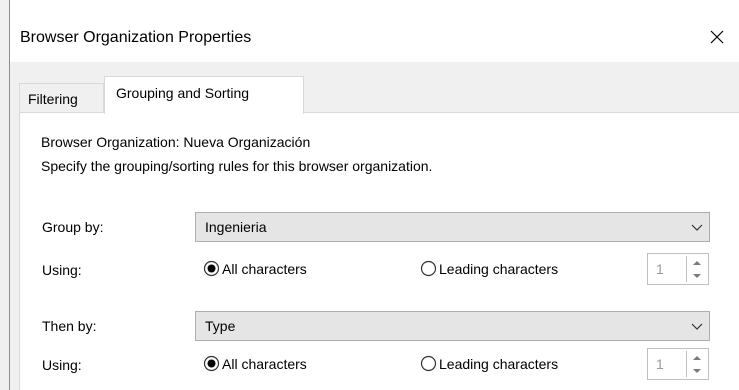  I want to click on close-icon, so click(717, 37).